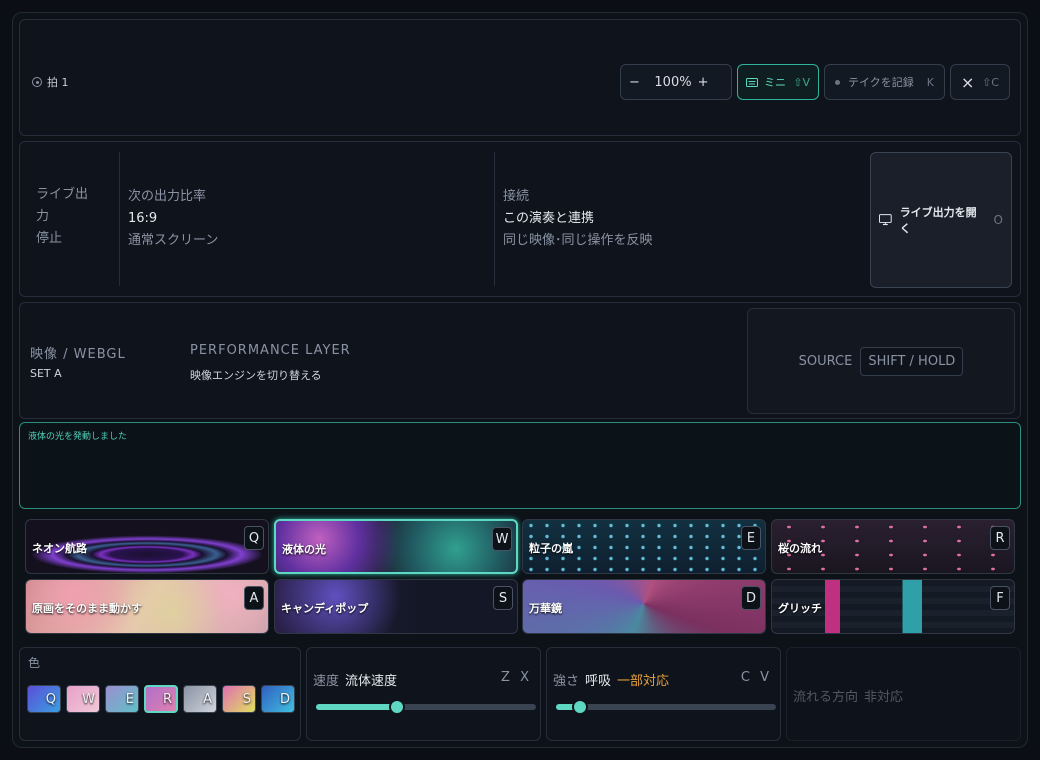  I want to click on close-button: × ⇧C, so click(980, 82).